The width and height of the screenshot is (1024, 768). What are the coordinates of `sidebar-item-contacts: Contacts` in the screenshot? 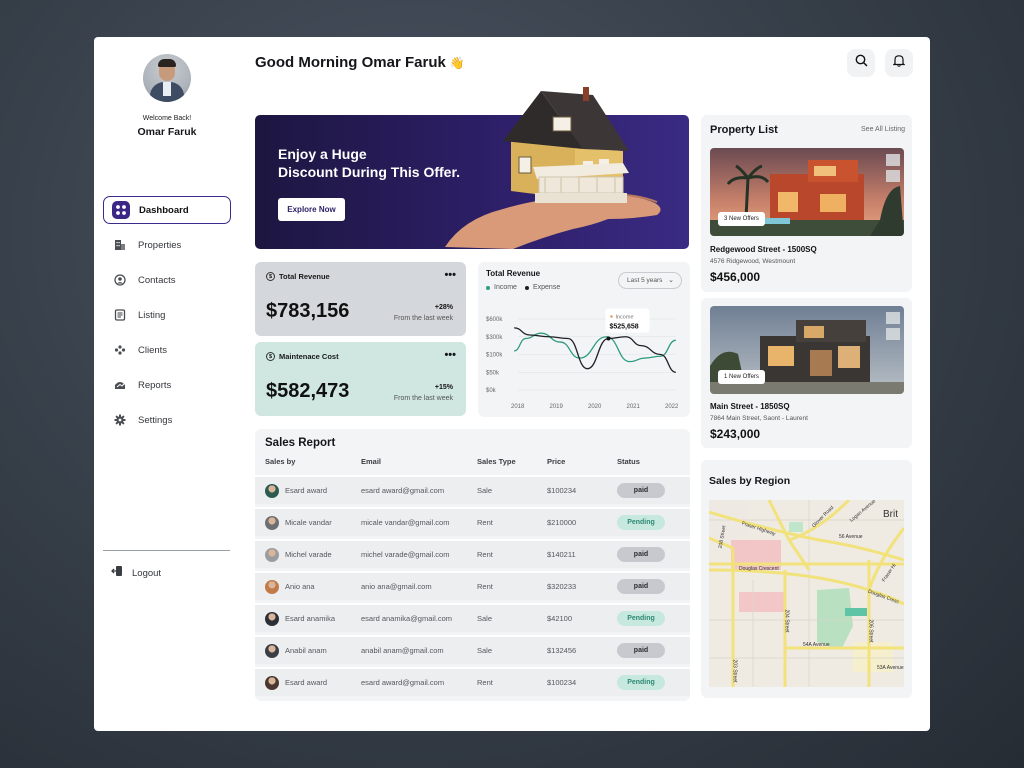 It's located at (167, 280).